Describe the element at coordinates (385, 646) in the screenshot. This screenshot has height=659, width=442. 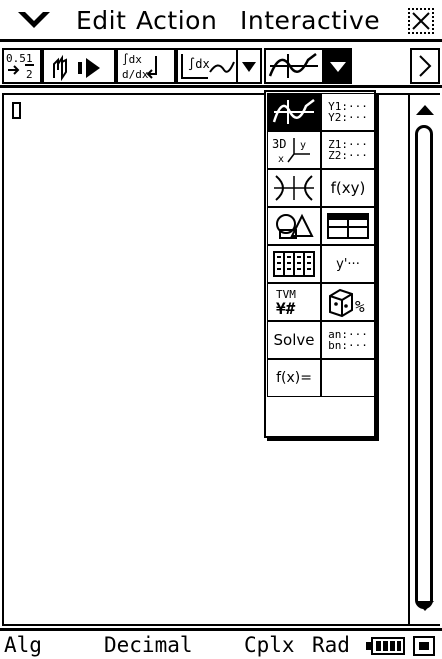
I see `battery-icon` at that location.